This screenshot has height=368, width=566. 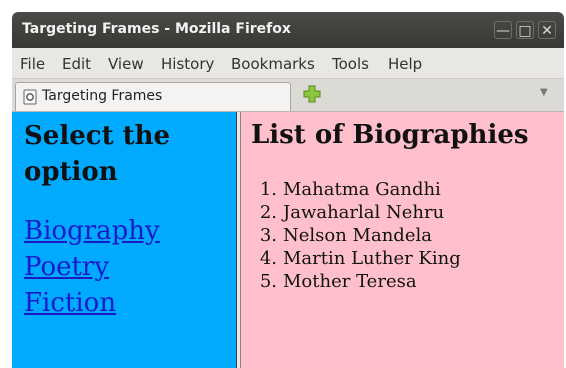 I want to click on menu-bookmarks: Bookmarks, so click(x=273, y=64).